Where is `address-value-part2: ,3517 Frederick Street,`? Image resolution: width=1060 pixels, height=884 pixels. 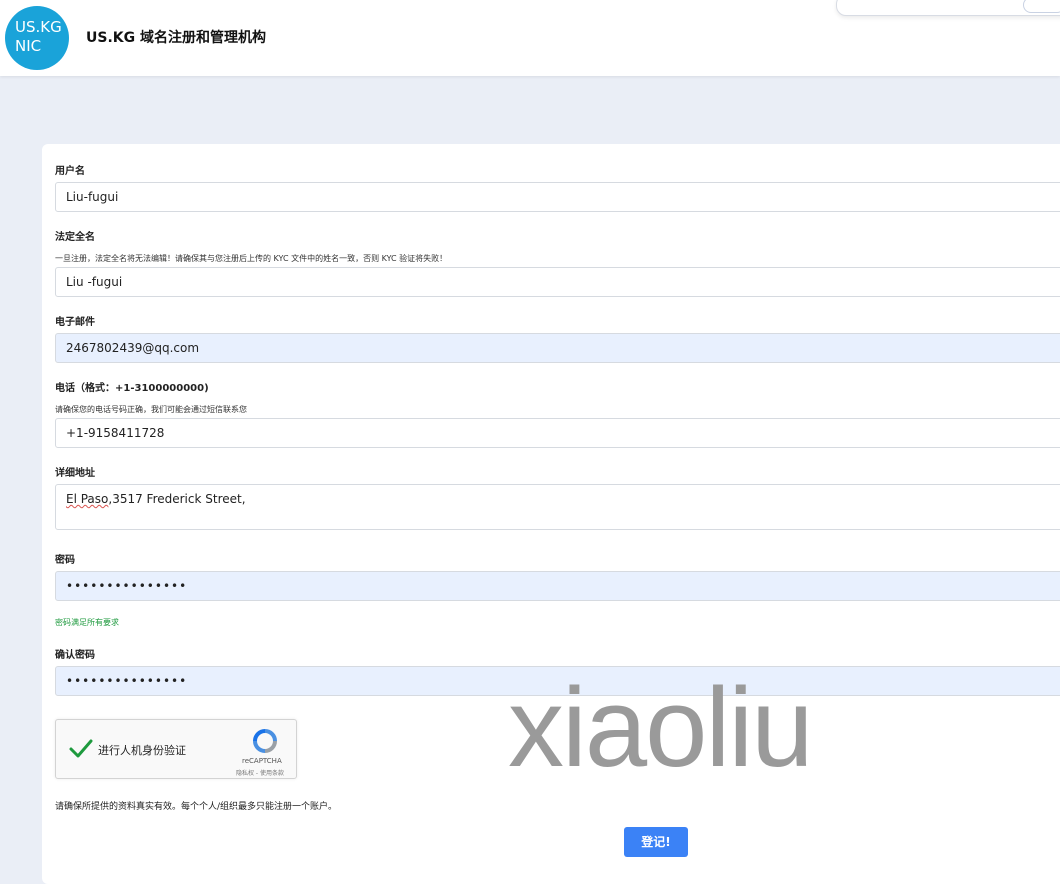 address-value-part2: ,3517 Frederick Street, is located at coordinates (177, 499).